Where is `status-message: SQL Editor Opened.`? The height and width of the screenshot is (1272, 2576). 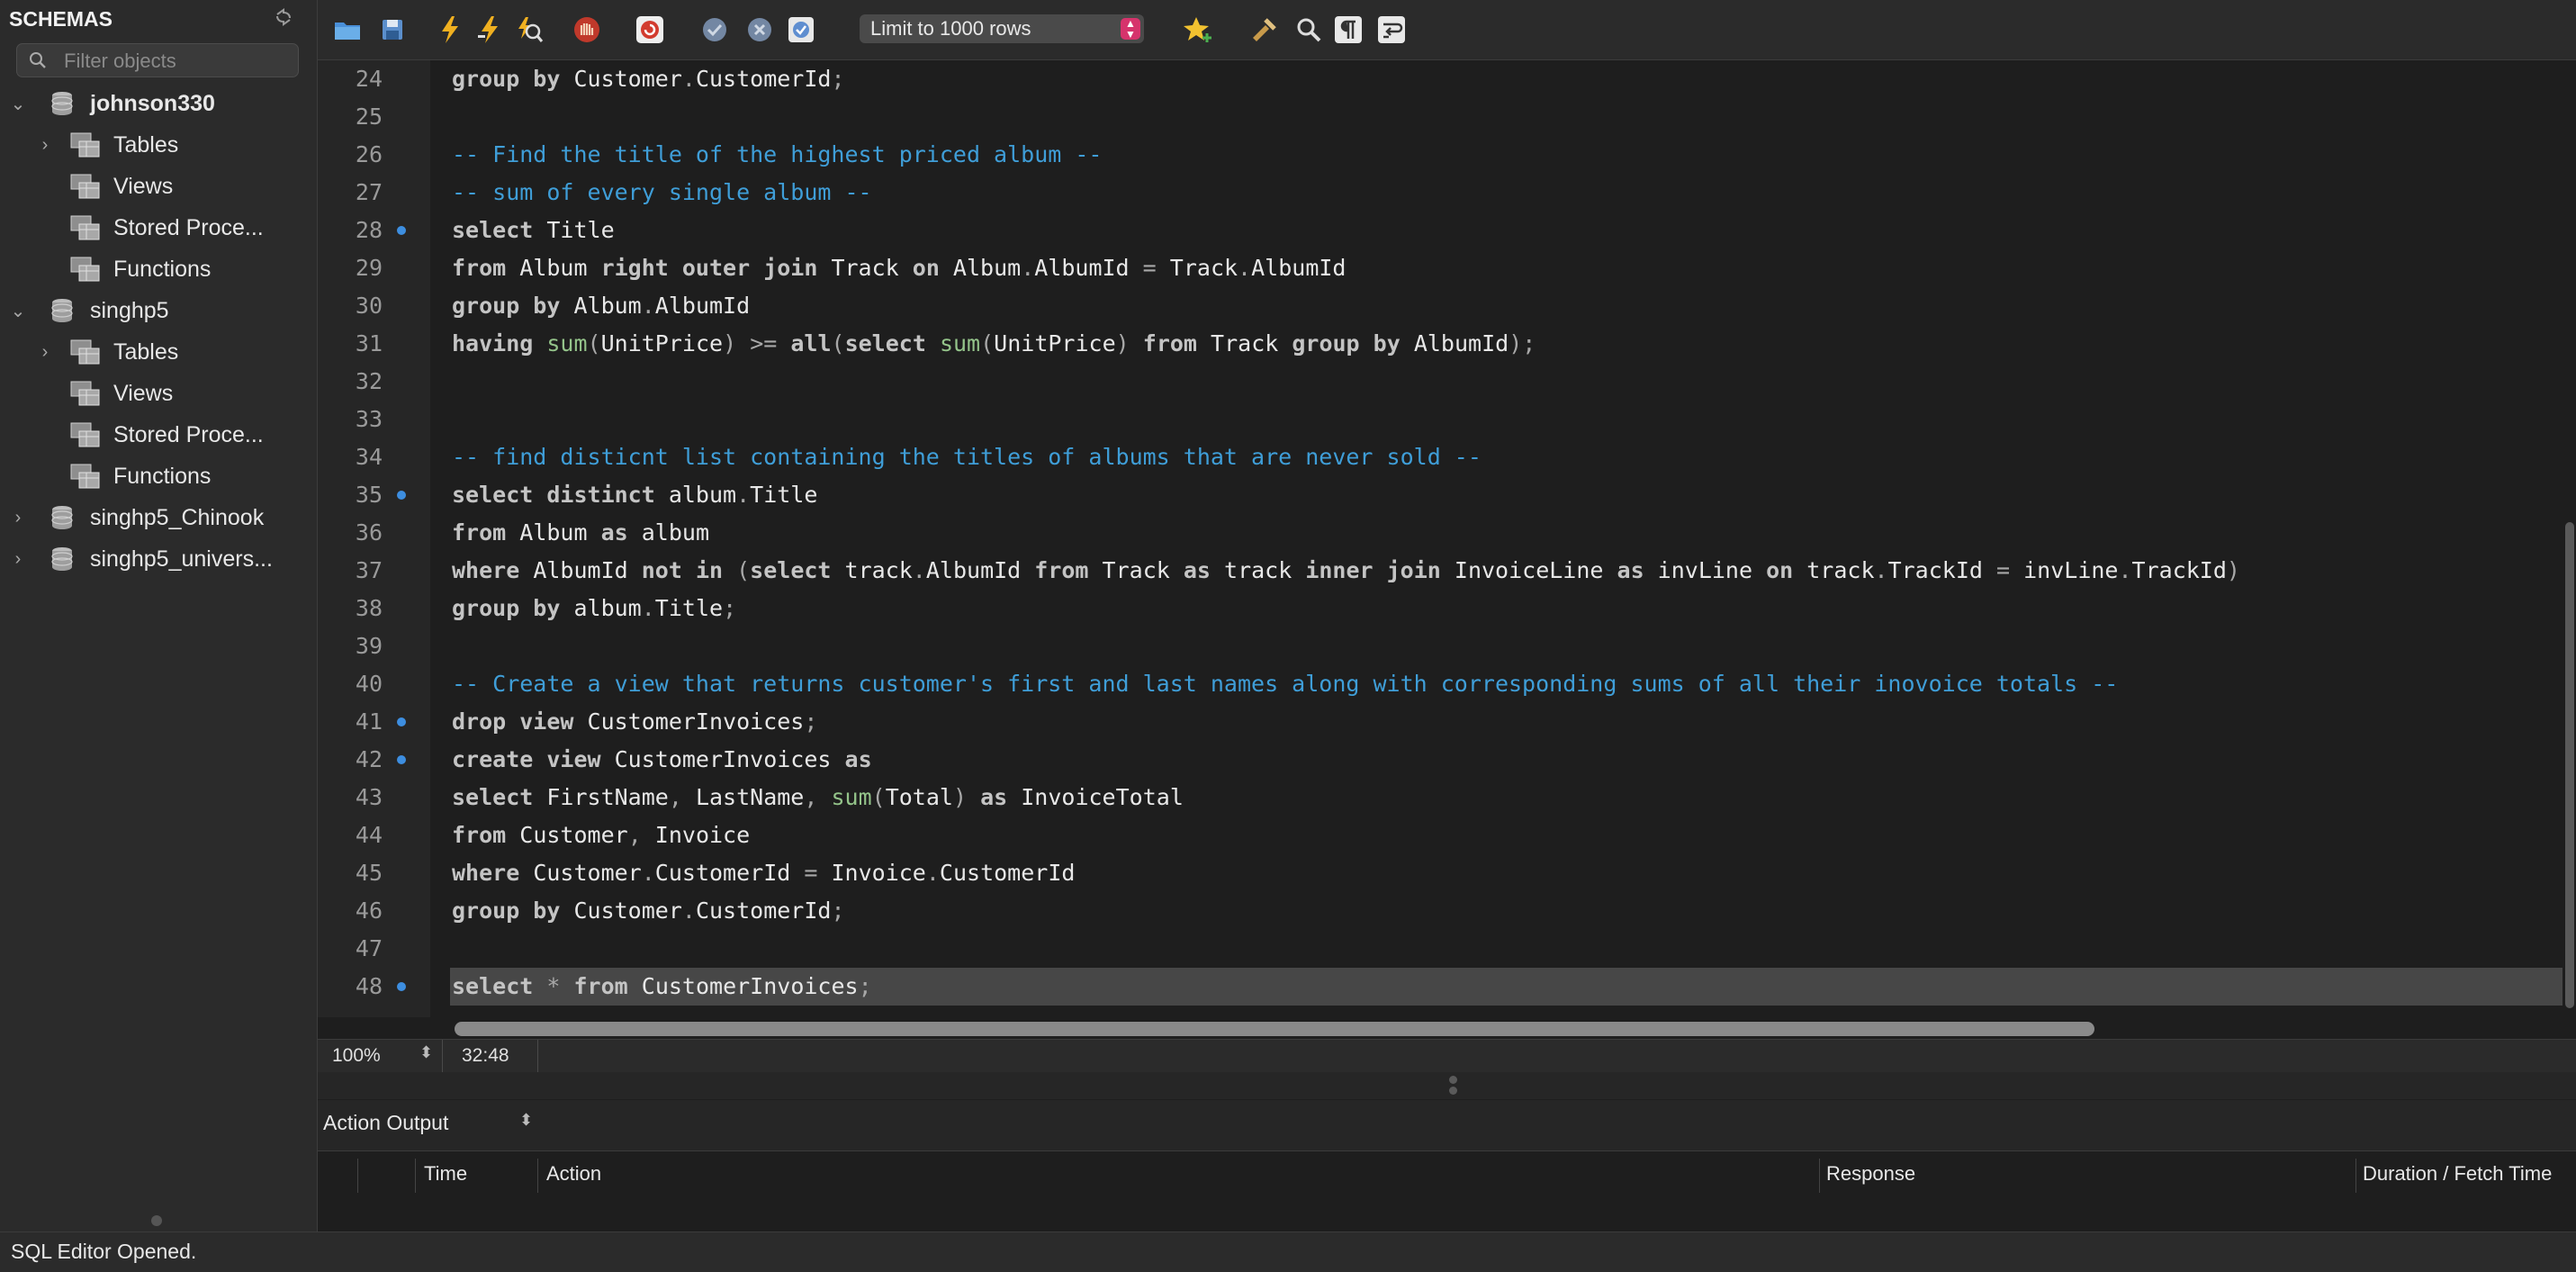 status-message: SQL Editor Opened. is located at coordinates (104, 1252).